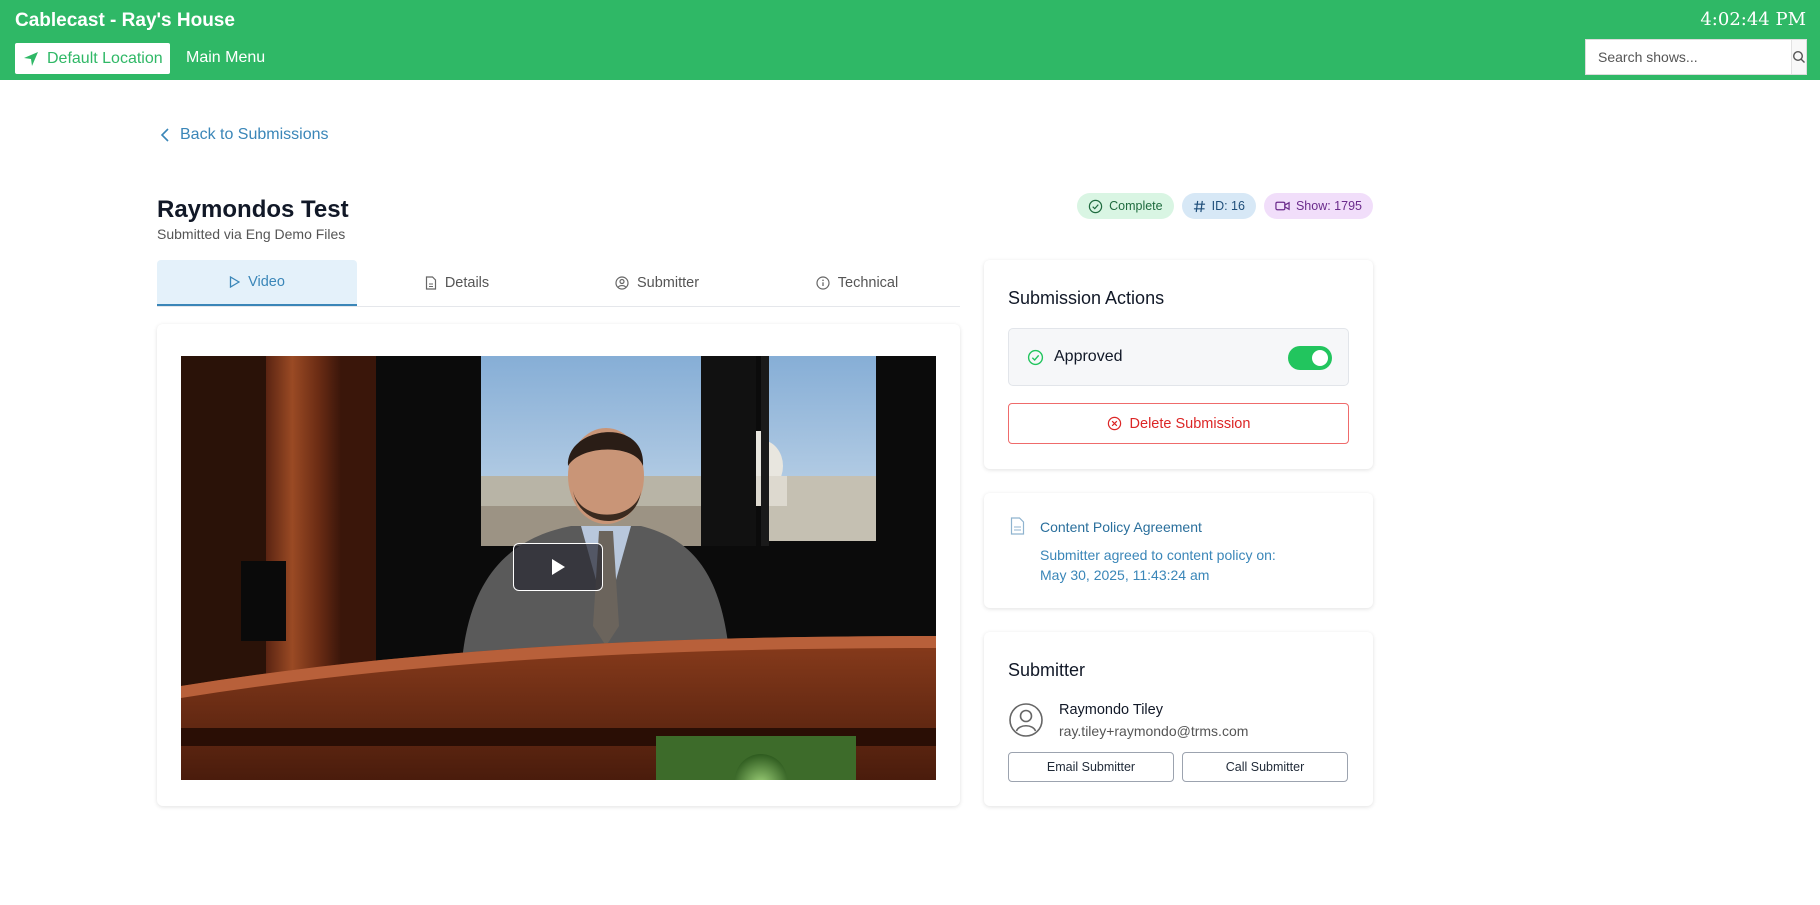 This screenshot has width=1820, height=905. I want to click on chevron-left-icon, so click(164, 135).